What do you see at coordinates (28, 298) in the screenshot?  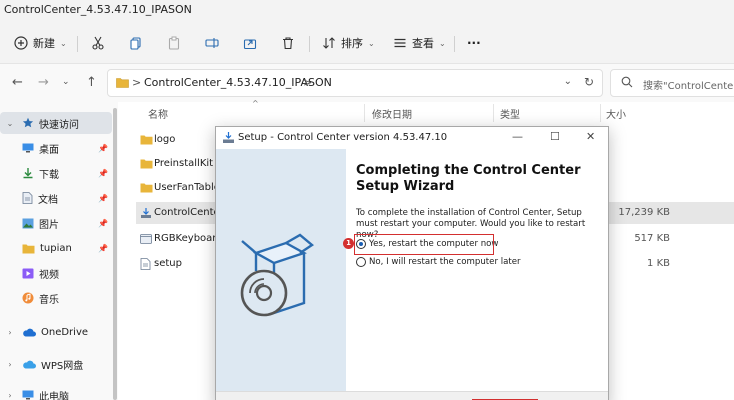 I see `music-icon` at bounding box center [28, 298].